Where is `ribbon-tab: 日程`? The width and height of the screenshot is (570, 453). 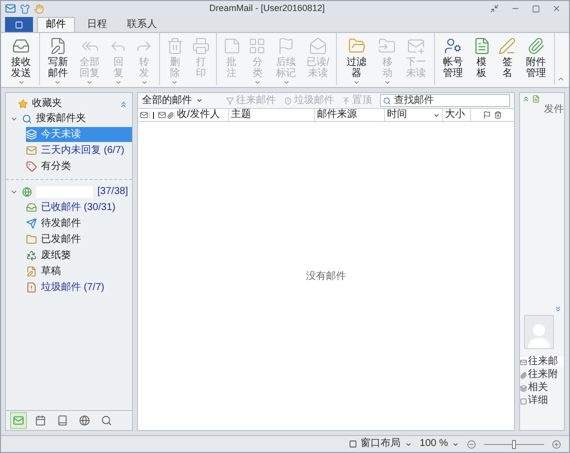 ribbon-tab: 日程 is located at coordinates (97, 24).